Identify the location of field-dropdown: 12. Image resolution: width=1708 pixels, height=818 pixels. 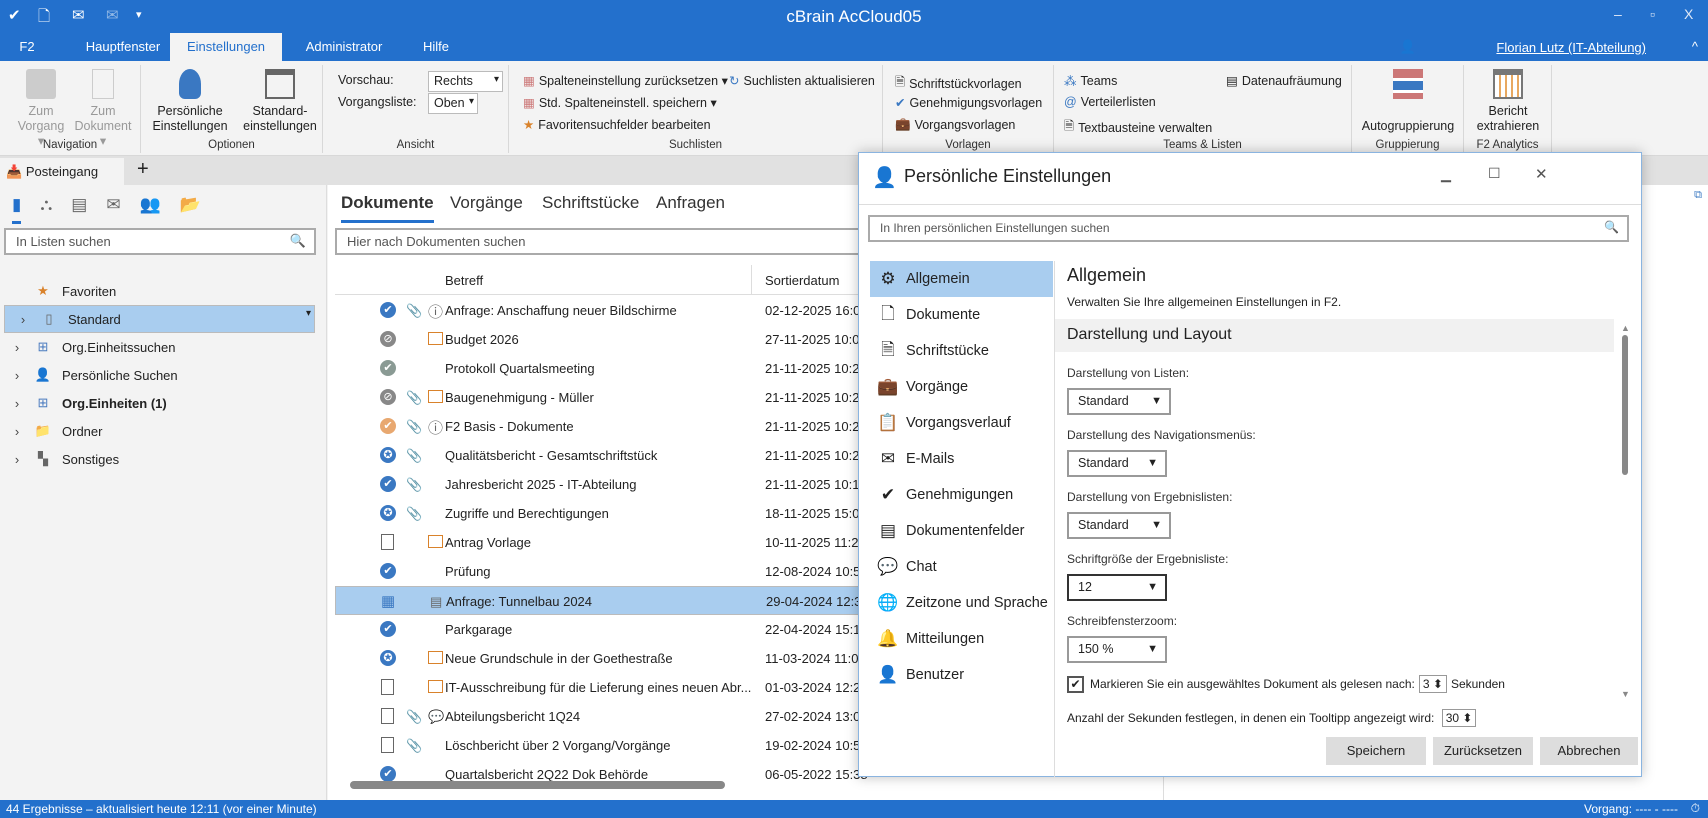
(1117, 587).